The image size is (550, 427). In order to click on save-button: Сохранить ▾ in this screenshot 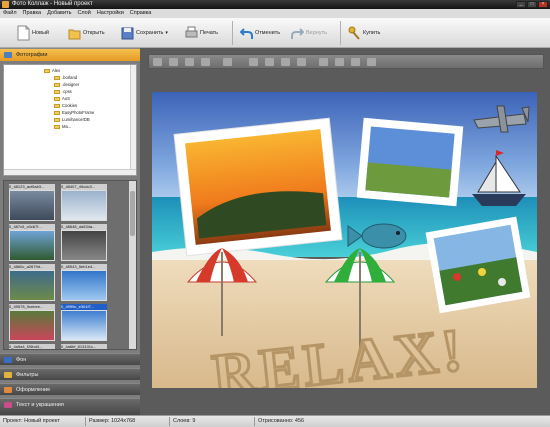, I will do `click(144, 33)`.